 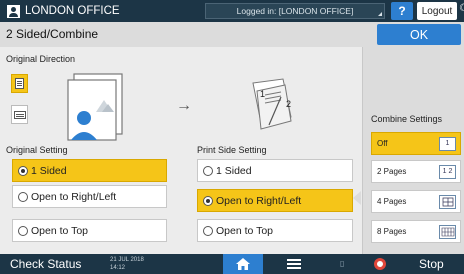 I want to click on ok-button: OK, so click(x=419, y=34).